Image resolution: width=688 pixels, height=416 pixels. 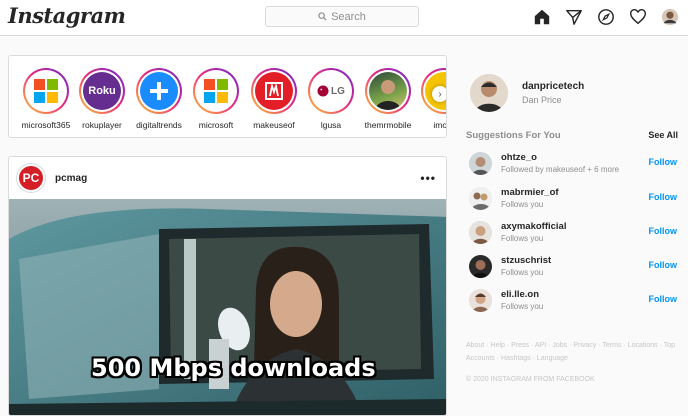 What do you see at coordinates (338, 91) in the screenshot?
I see `lg-logo-text: LG` at bounding box center [338, 91].